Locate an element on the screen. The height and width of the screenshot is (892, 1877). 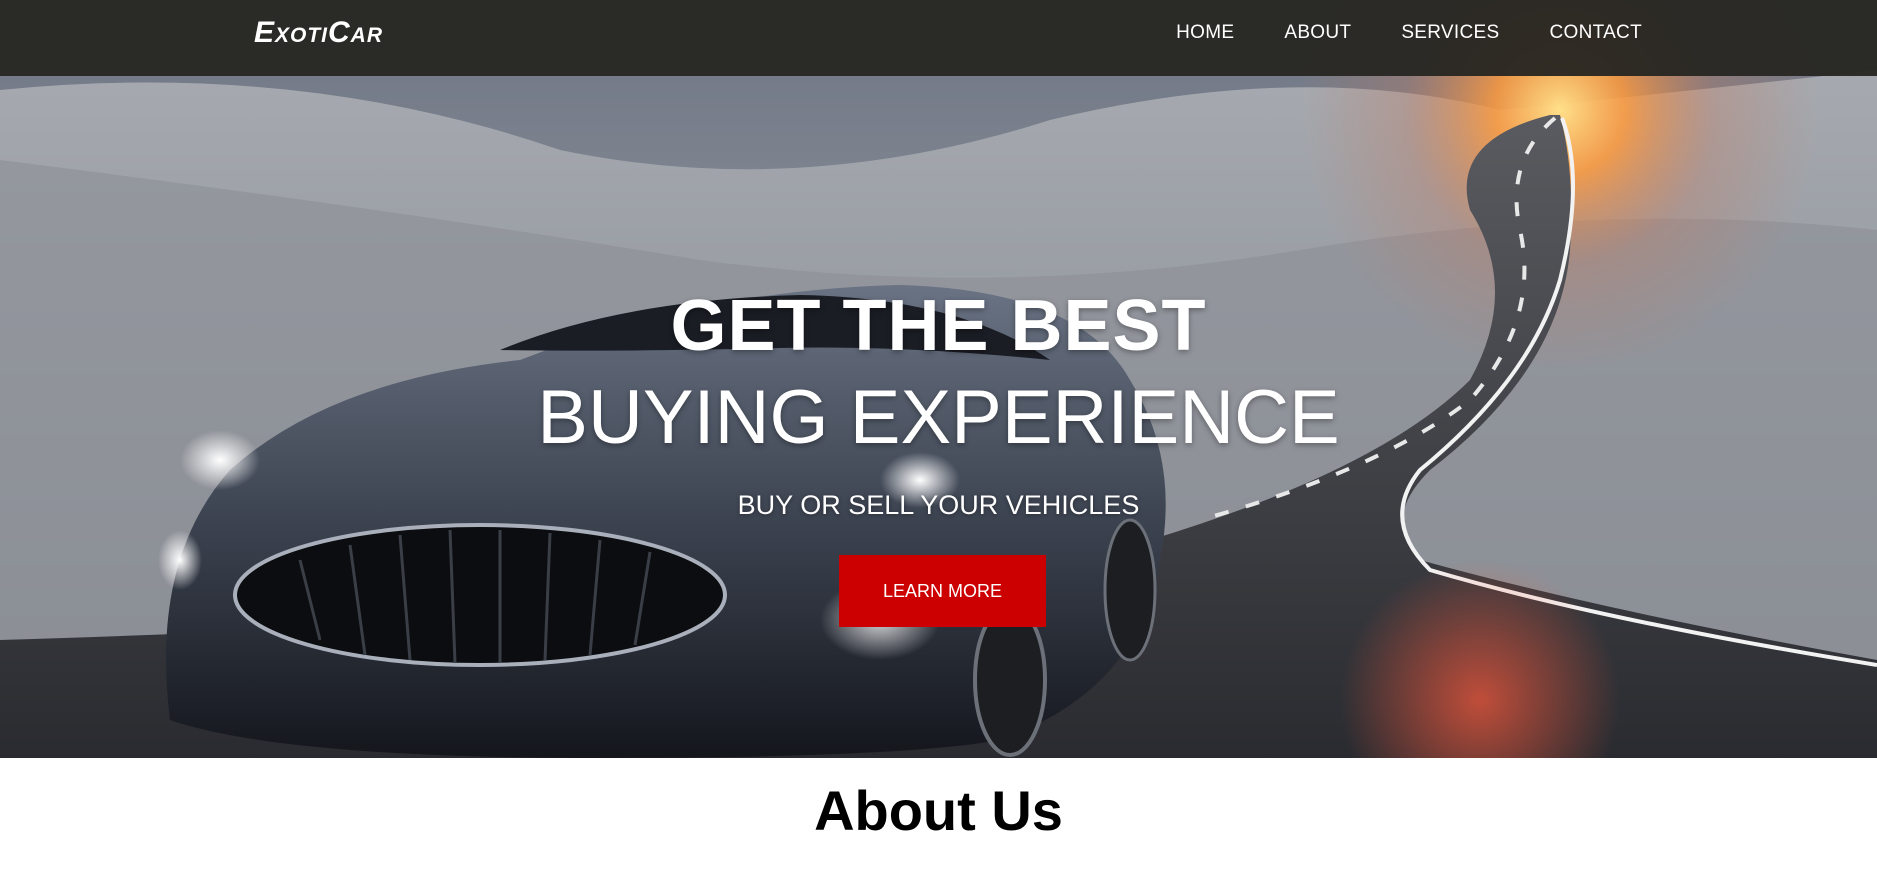
about-section-title: About Us is located at coordinates (938, 810).